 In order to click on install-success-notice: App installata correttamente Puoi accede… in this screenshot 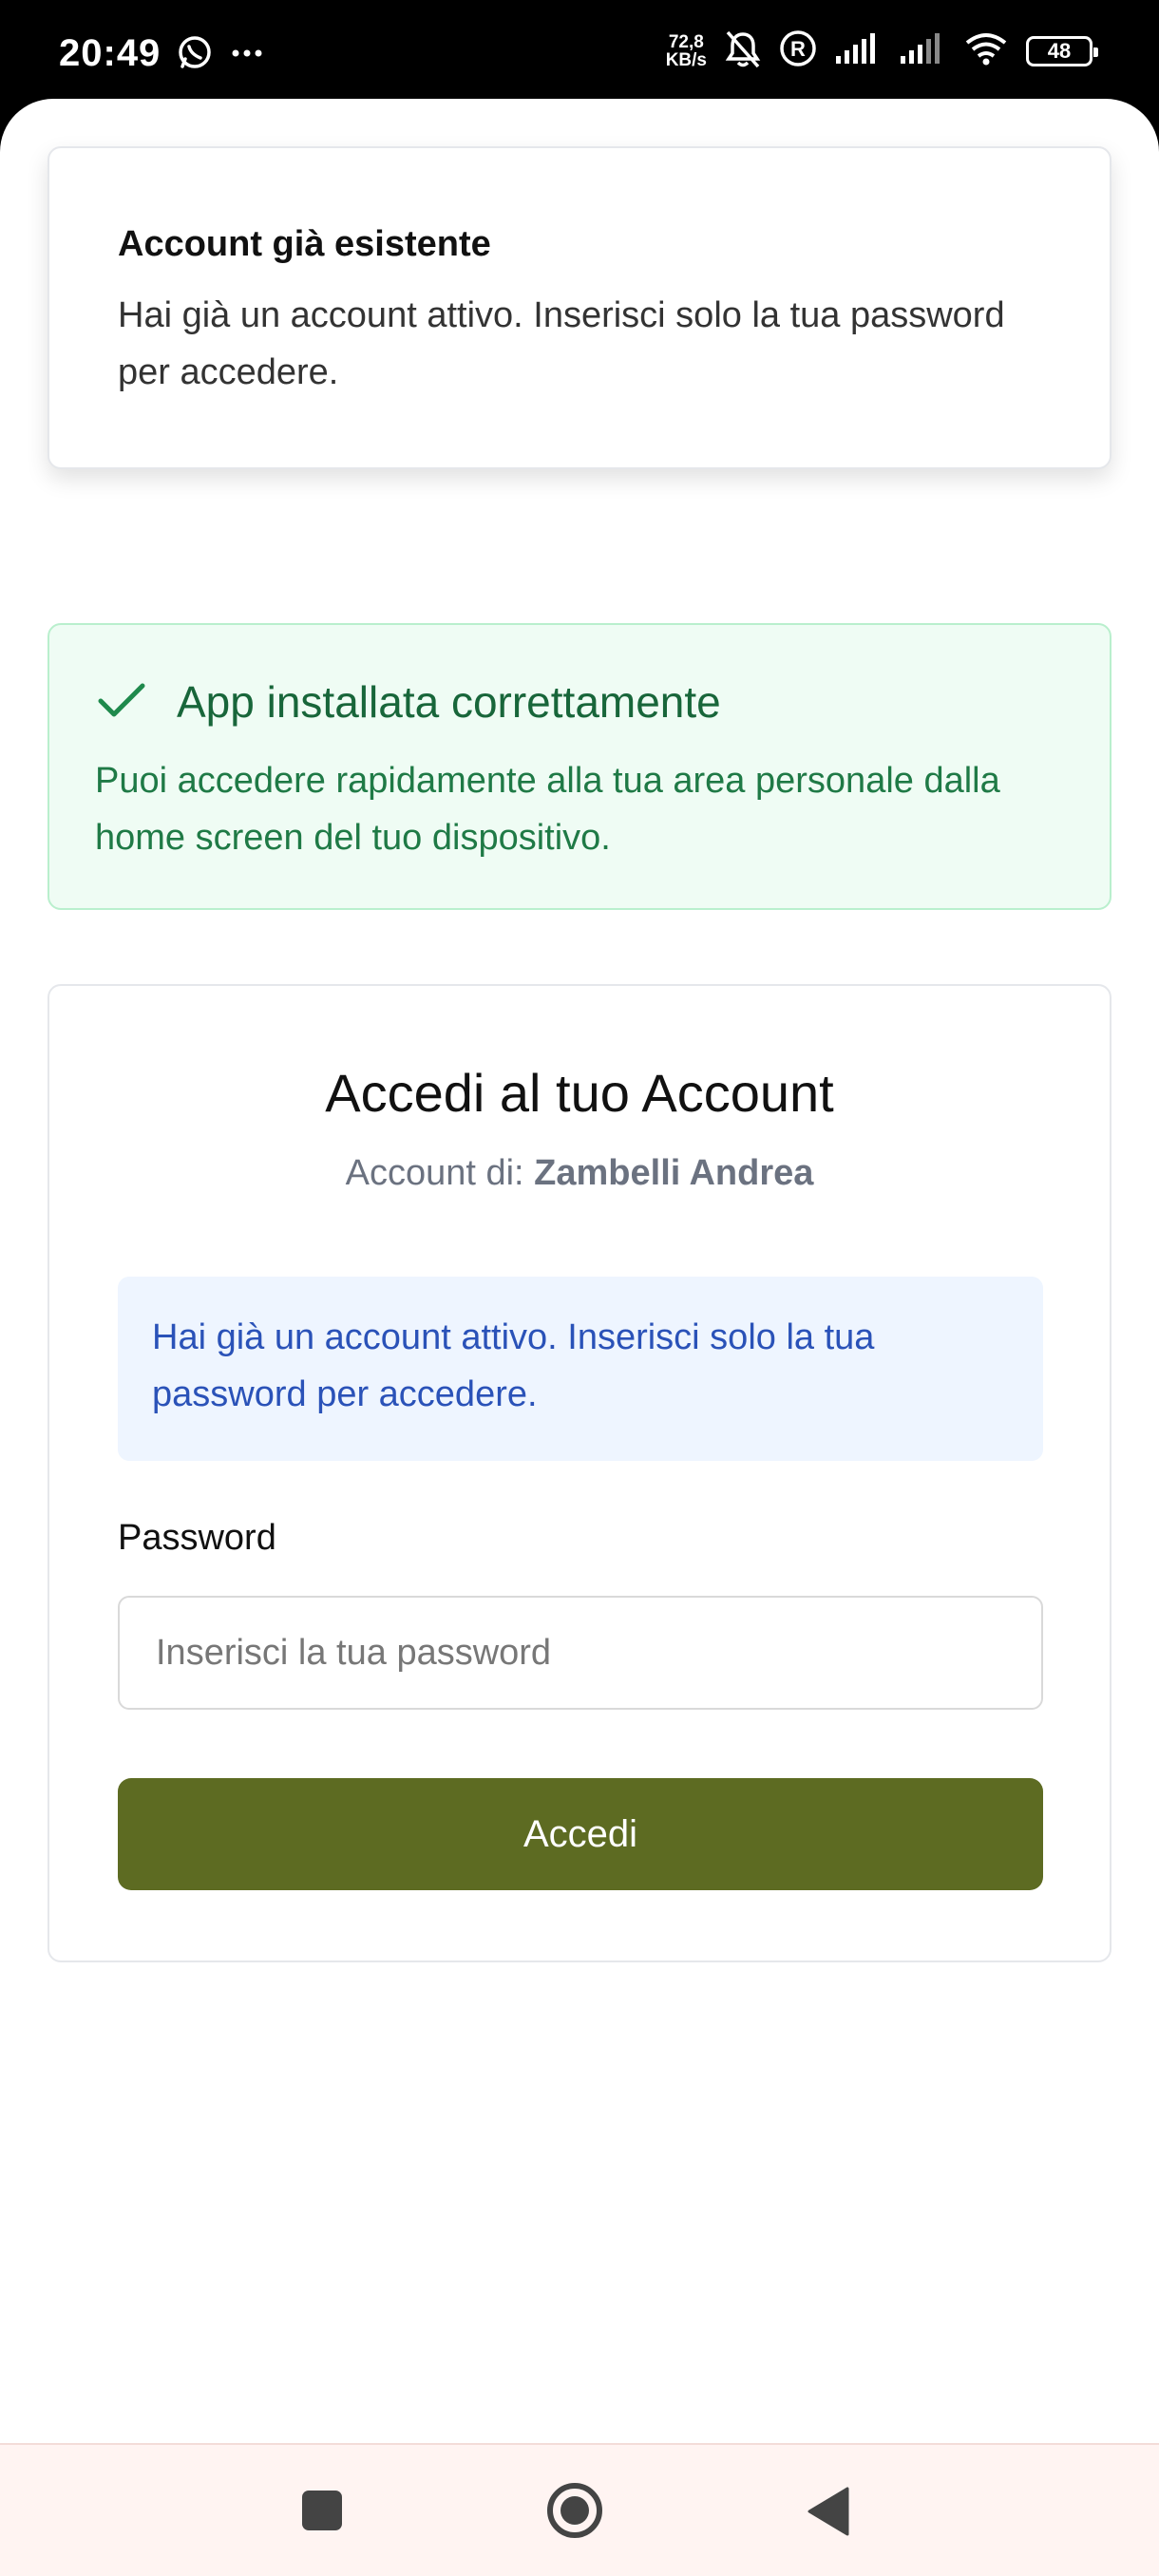, I will do `click(580, 766)`.